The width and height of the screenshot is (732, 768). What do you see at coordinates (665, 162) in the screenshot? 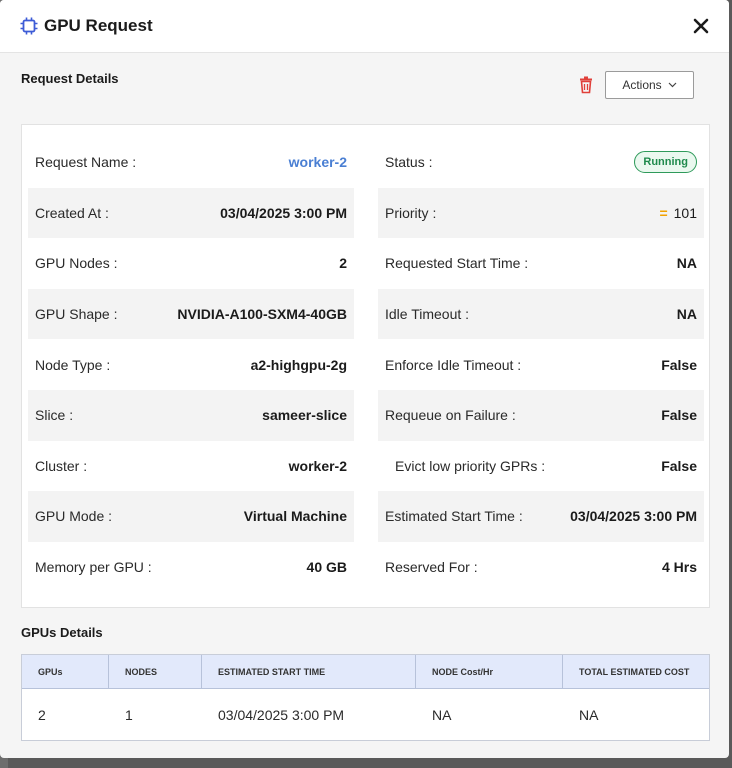
I see `status-badge: Running` at bounding box center [665, 162].